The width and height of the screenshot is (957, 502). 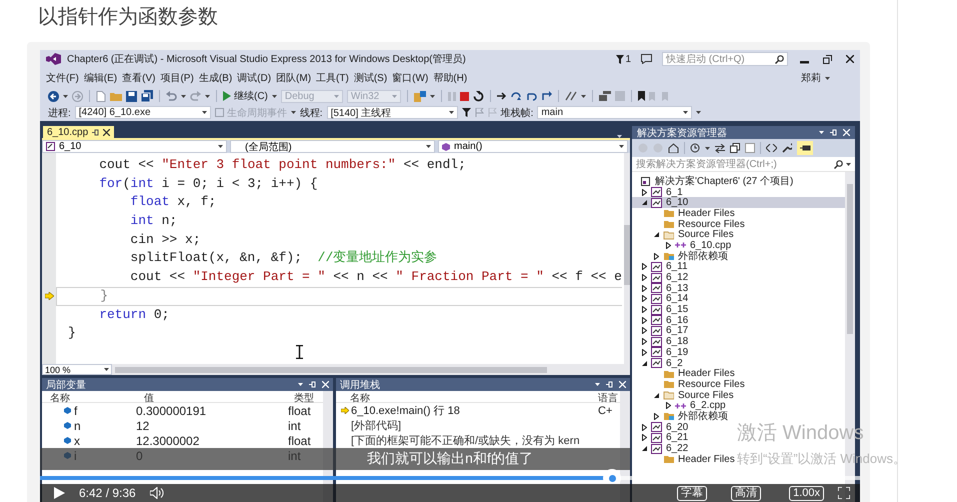 What do you see at coordinates (662, 448) in the screenshot?
I see `tree-item: 6_22` at bounding box center [662, 448].